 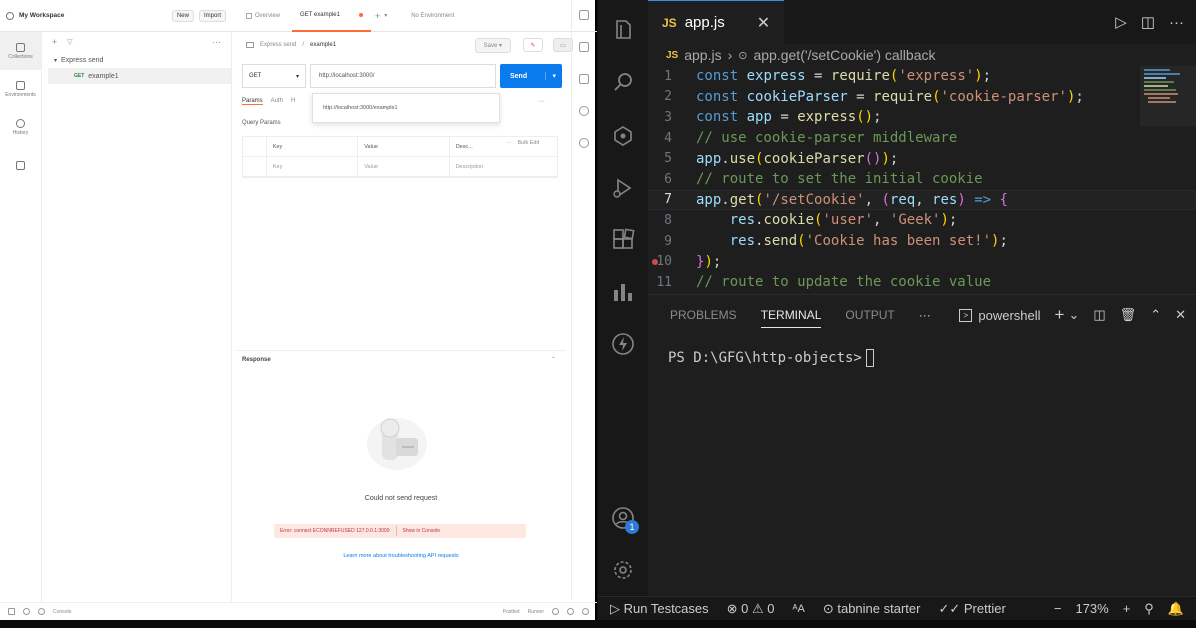 I want to click on tab-app-js: JS app.js ✕, so click(x=716, y=22).